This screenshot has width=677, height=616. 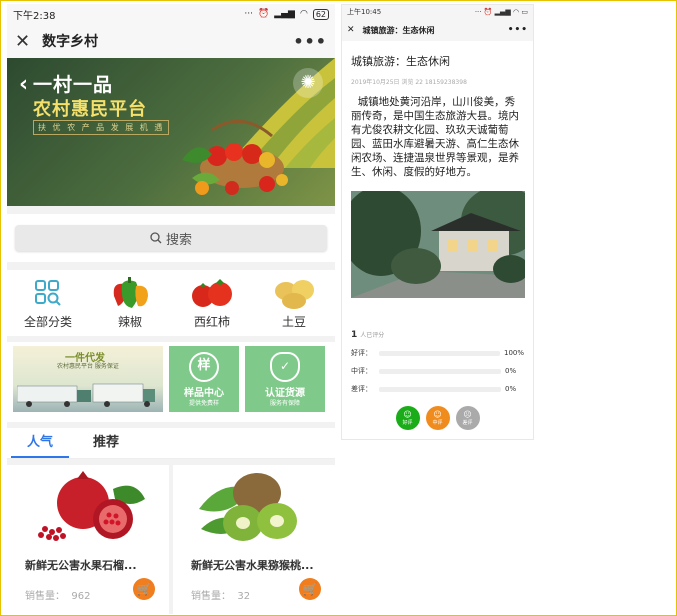 I want to click on category-all: 全部分类, so click(x=48, y=303).